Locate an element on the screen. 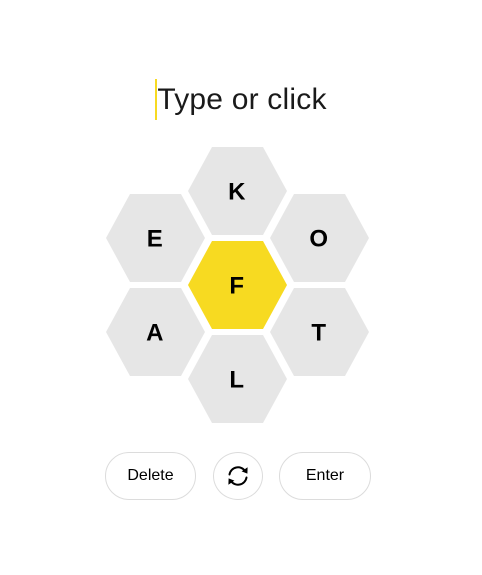  hive-letter-center: F is located at coordinates (236, 286).